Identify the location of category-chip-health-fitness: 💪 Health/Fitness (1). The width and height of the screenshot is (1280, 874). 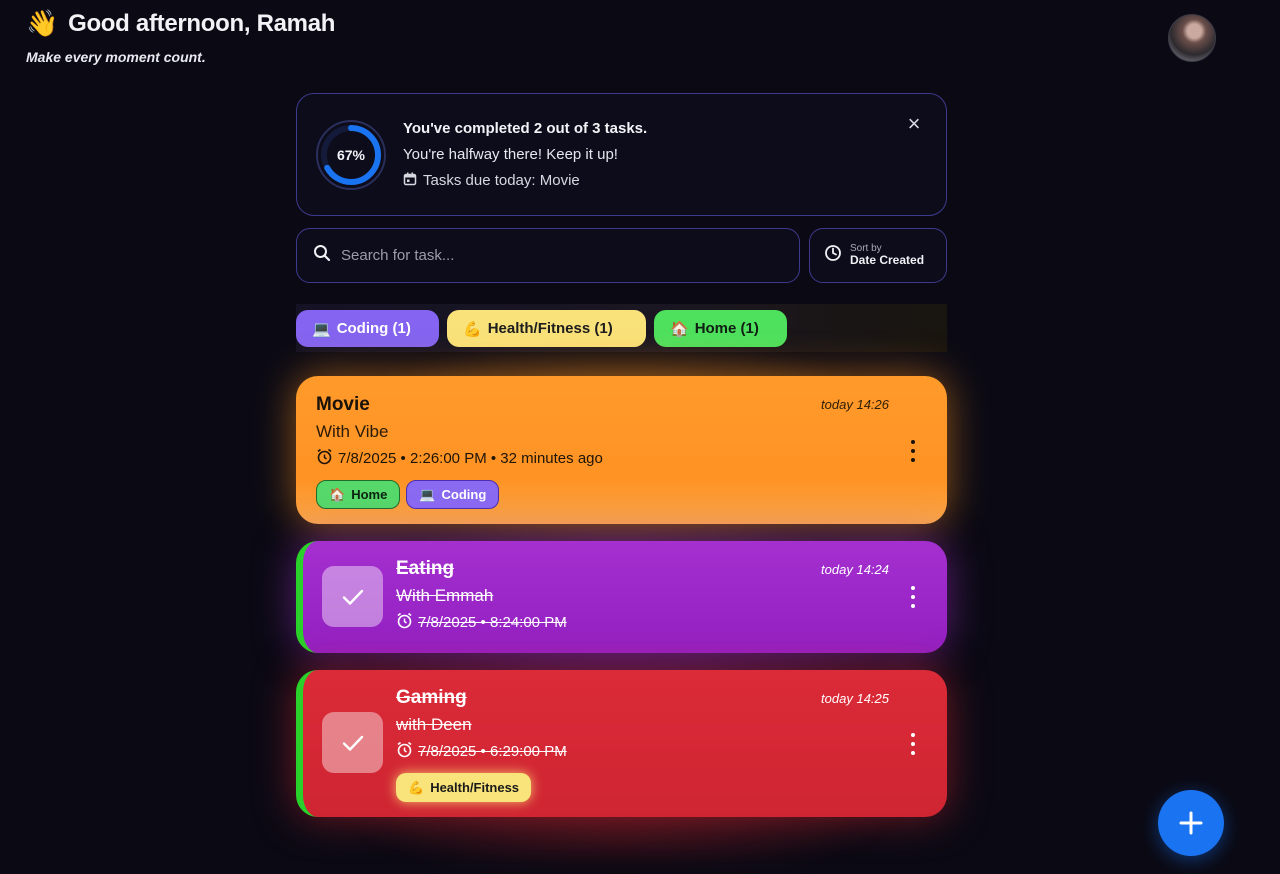
(546, 328).